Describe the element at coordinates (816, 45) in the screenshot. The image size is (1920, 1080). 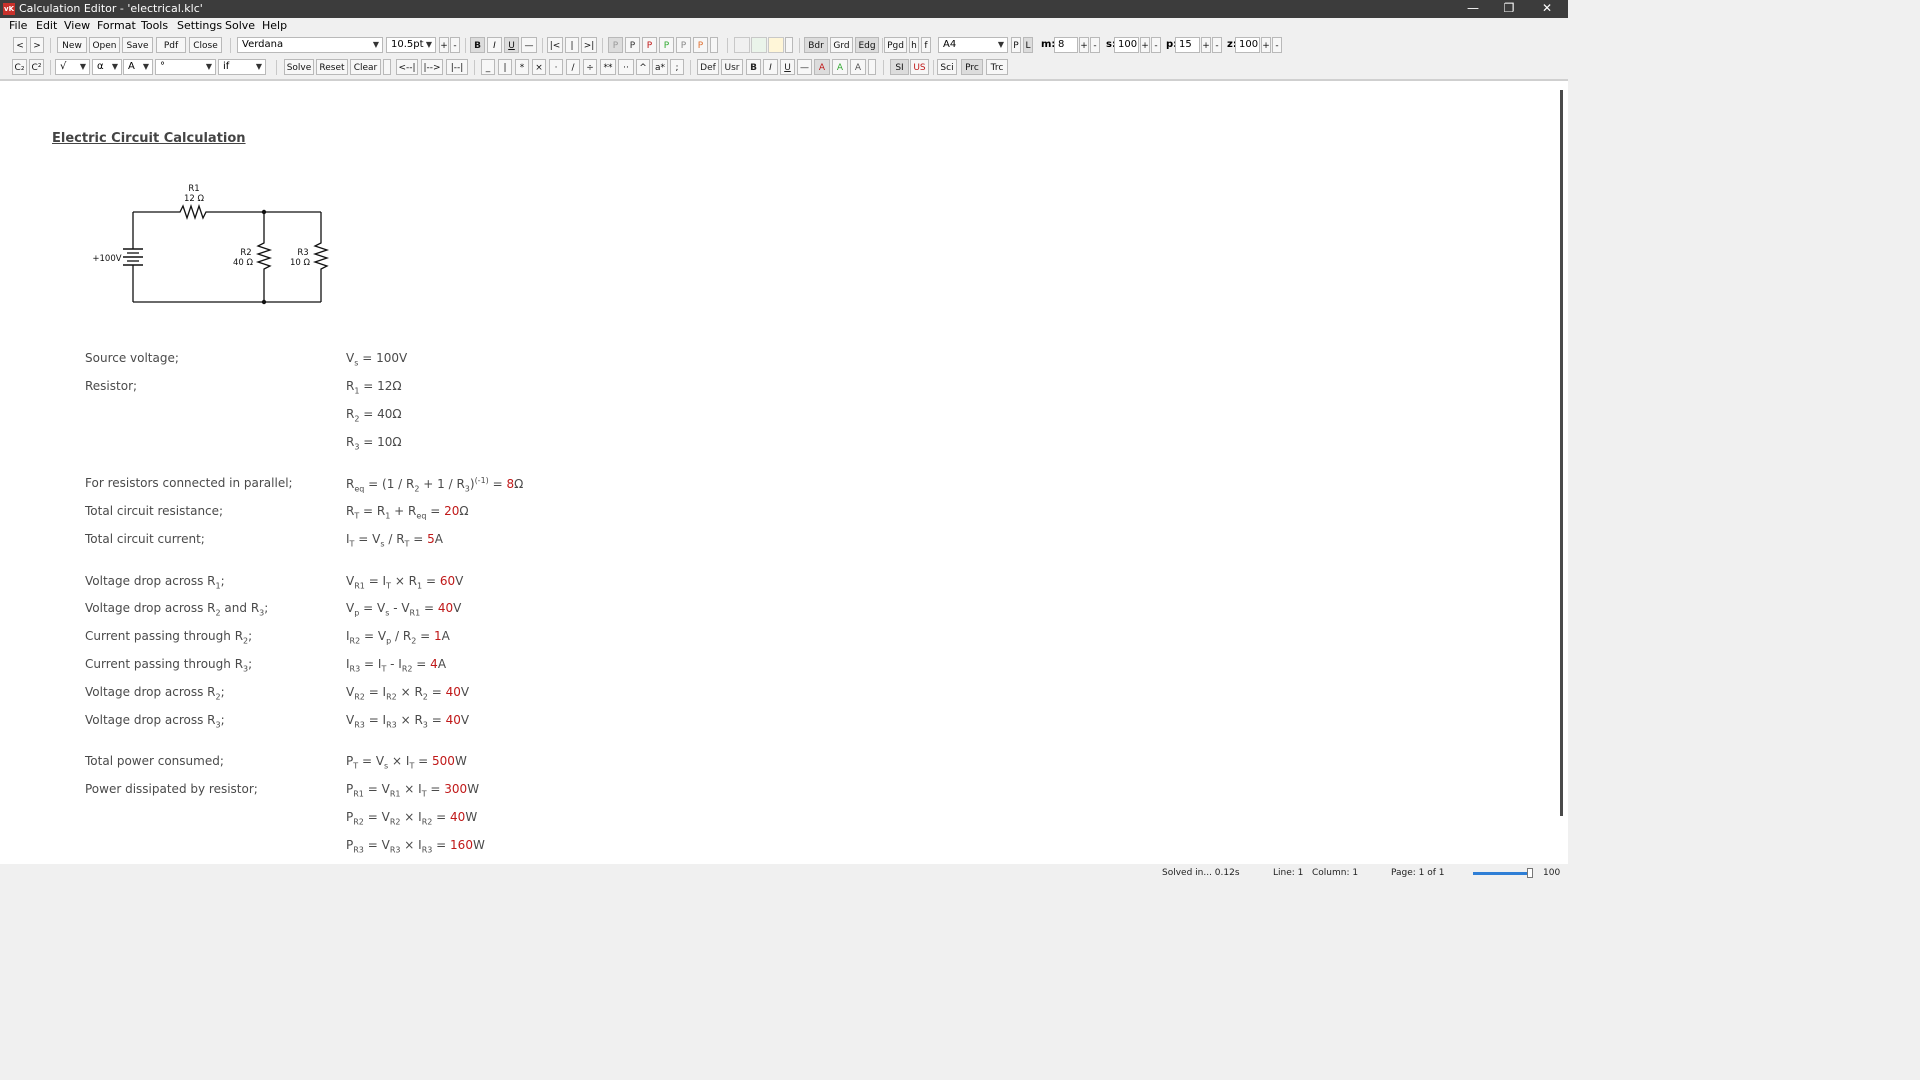
I see `border-toggle-button: Bdr` at that location.